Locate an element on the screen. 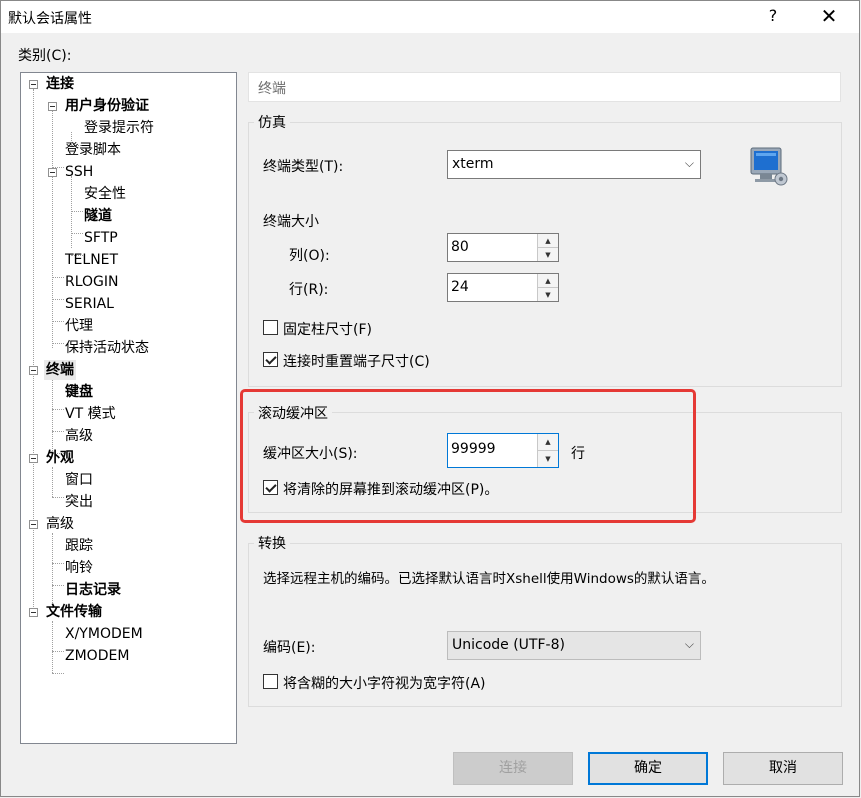 This screenshot has width=861, height=798. collapse-connection-icon is located at coordinates (33, 84).